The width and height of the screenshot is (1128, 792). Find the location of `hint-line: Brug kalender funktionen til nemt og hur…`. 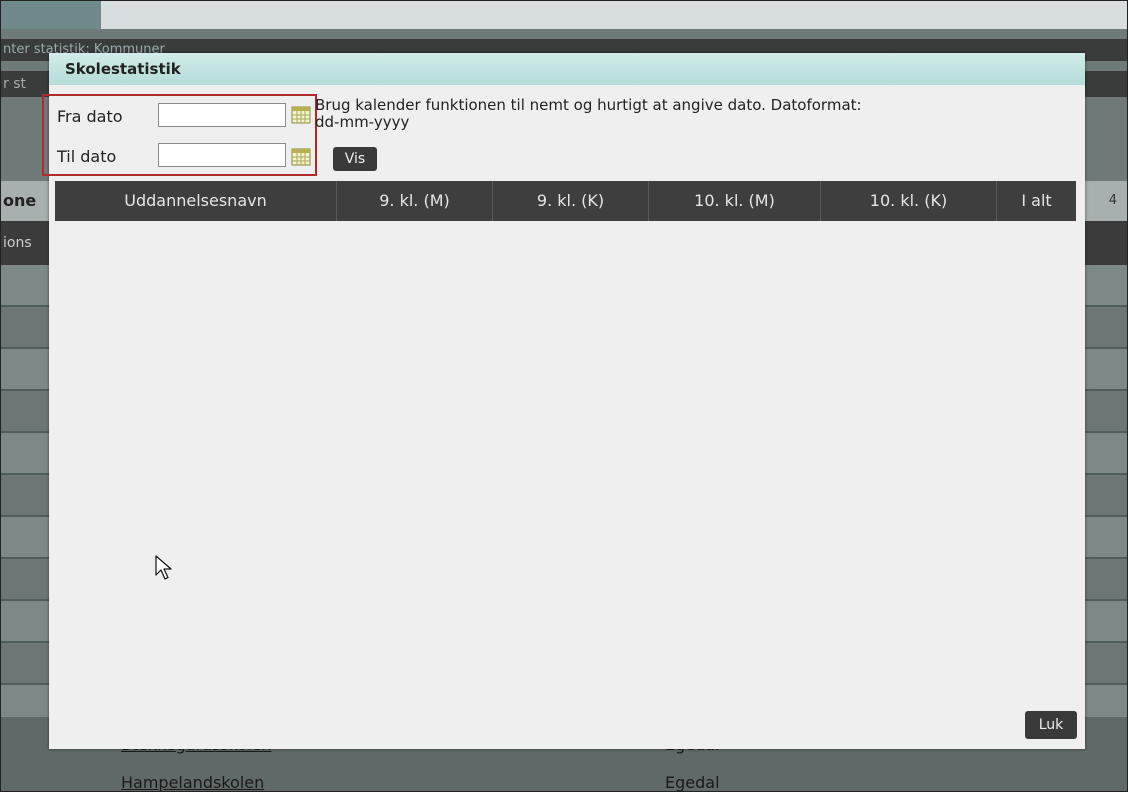

hint-line: Brug kalender funktionen til nemt og hur… is located at coordinates (588, 105).